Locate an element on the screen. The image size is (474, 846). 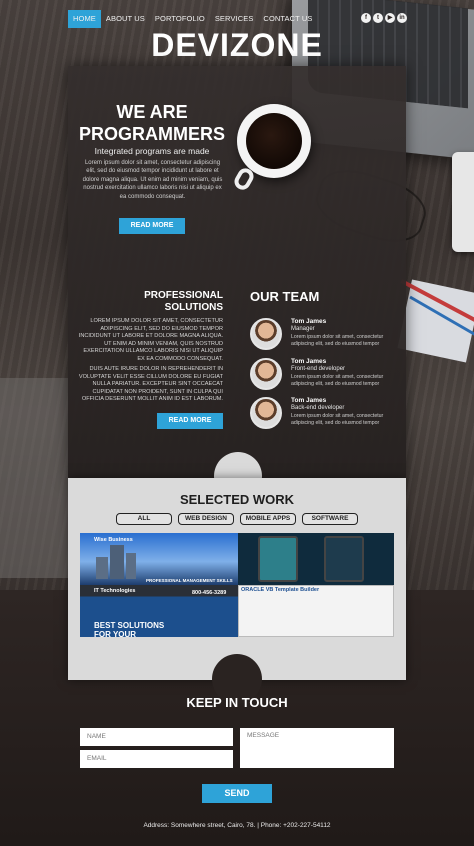
linkedin-icon: in is located at coordinates (402, 18).